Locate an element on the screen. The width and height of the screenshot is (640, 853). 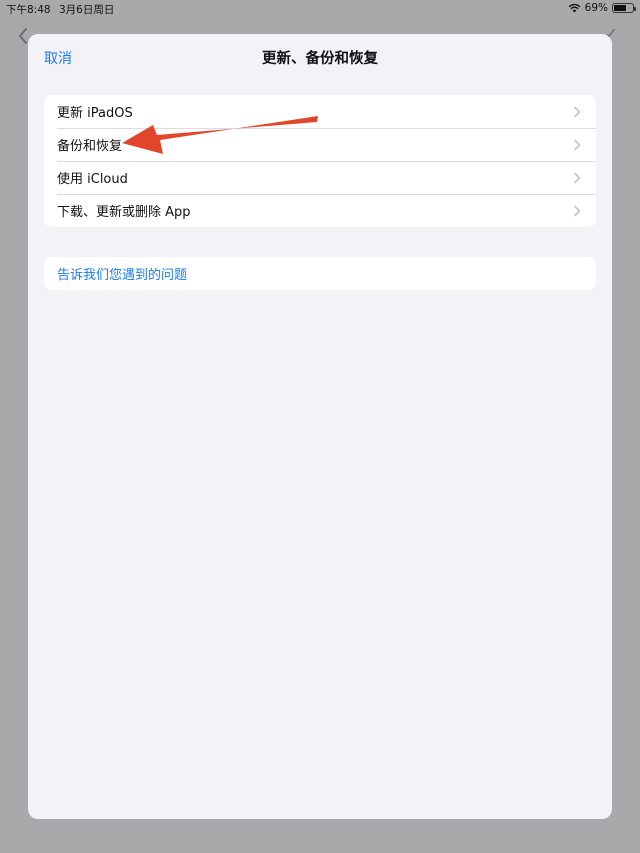
wifi-icon is located at coordinates (574, 8).